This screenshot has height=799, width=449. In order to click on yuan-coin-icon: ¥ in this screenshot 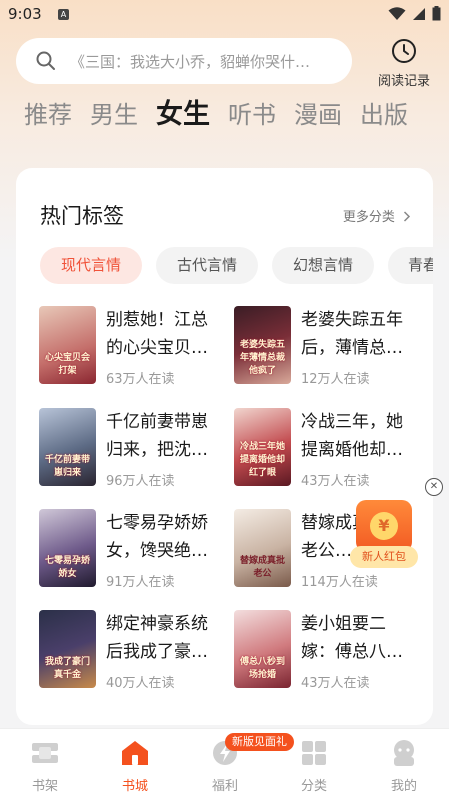, I will do `click(384, 526)`.